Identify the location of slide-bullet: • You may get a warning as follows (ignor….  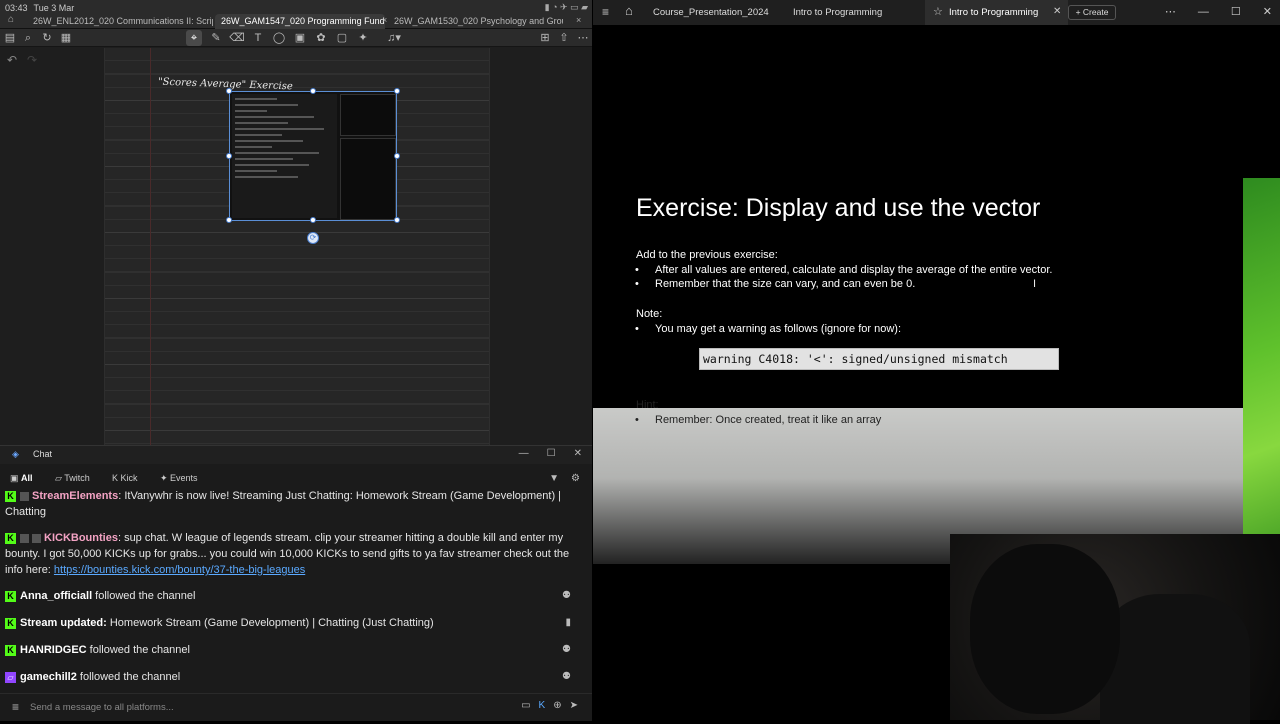
(768, 329).